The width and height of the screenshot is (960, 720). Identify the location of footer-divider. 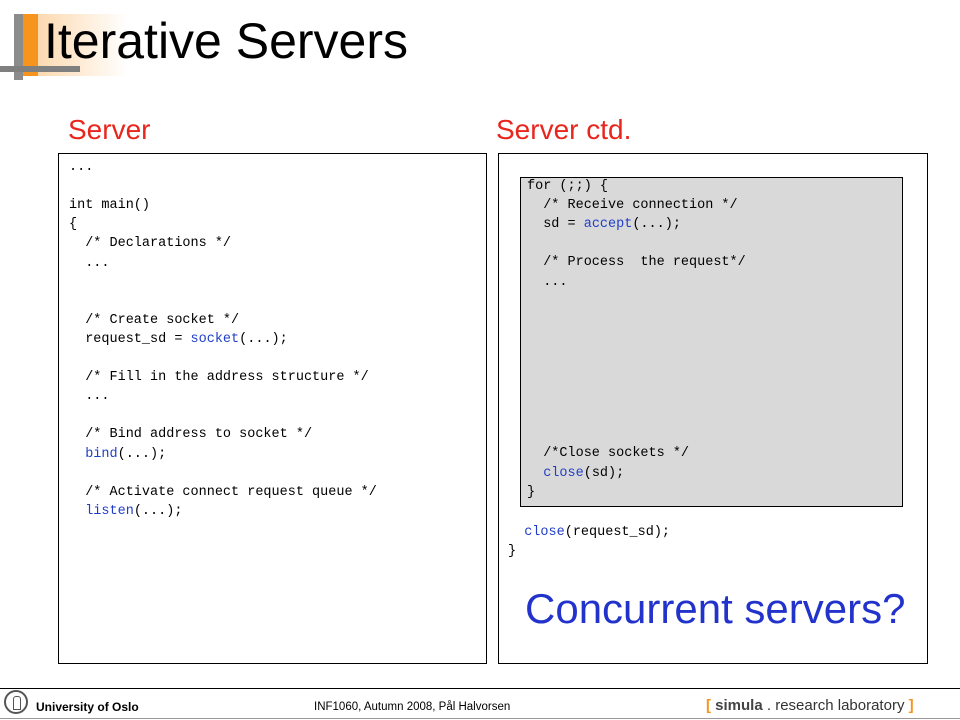
(480, 688).